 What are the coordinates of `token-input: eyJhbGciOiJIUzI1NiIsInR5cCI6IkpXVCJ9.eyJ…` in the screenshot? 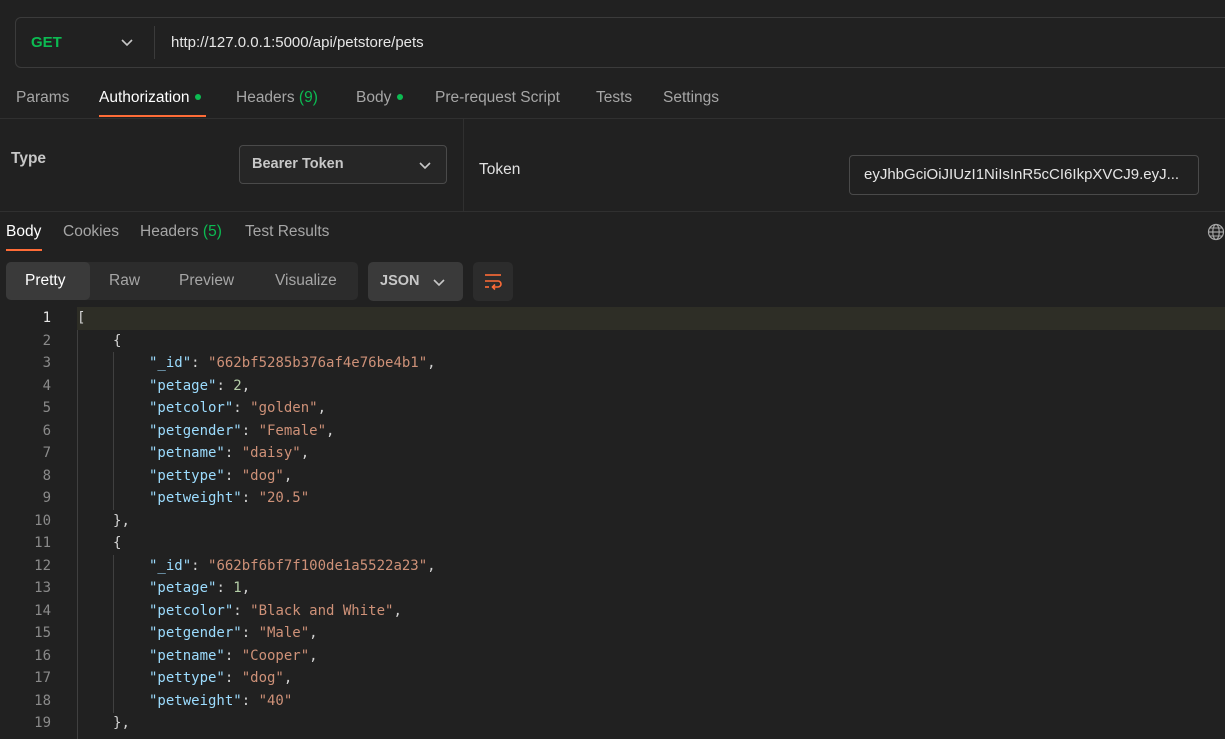 It's located at (1024, 175).